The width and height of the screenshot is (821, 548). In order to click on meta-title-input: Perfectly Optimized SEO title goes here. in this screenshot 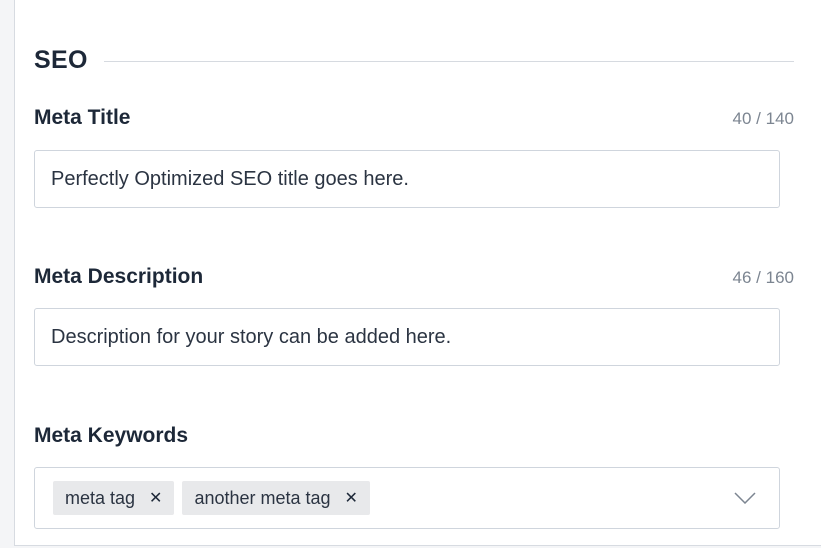, I will do `click(407, 179)`.